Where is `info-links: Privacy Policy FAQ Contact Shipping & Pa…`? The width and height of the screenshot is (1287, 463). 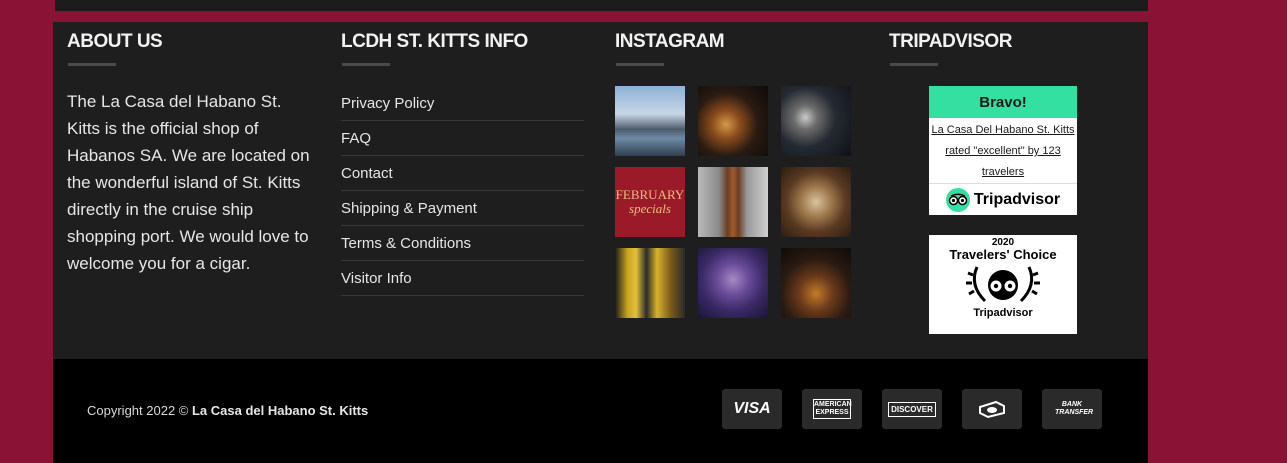 info-links: Privacy Policy FAQ Contact Shipping & Pa… is located at coordinates (462, 191).